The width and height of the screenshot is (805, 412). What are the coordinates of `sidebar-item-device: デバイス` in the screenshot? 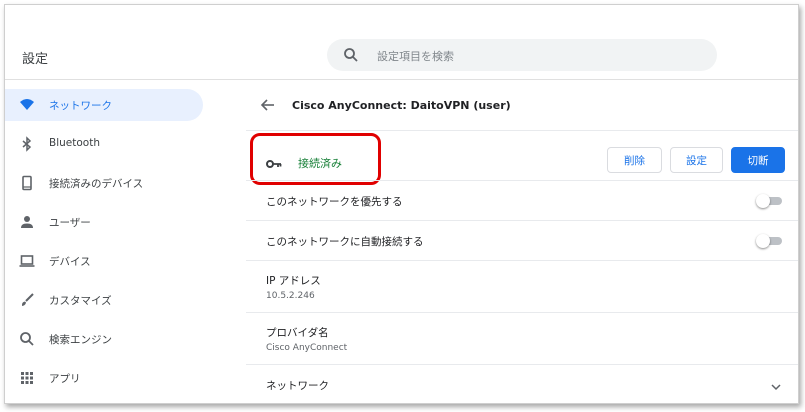 It's located at (104, 261).